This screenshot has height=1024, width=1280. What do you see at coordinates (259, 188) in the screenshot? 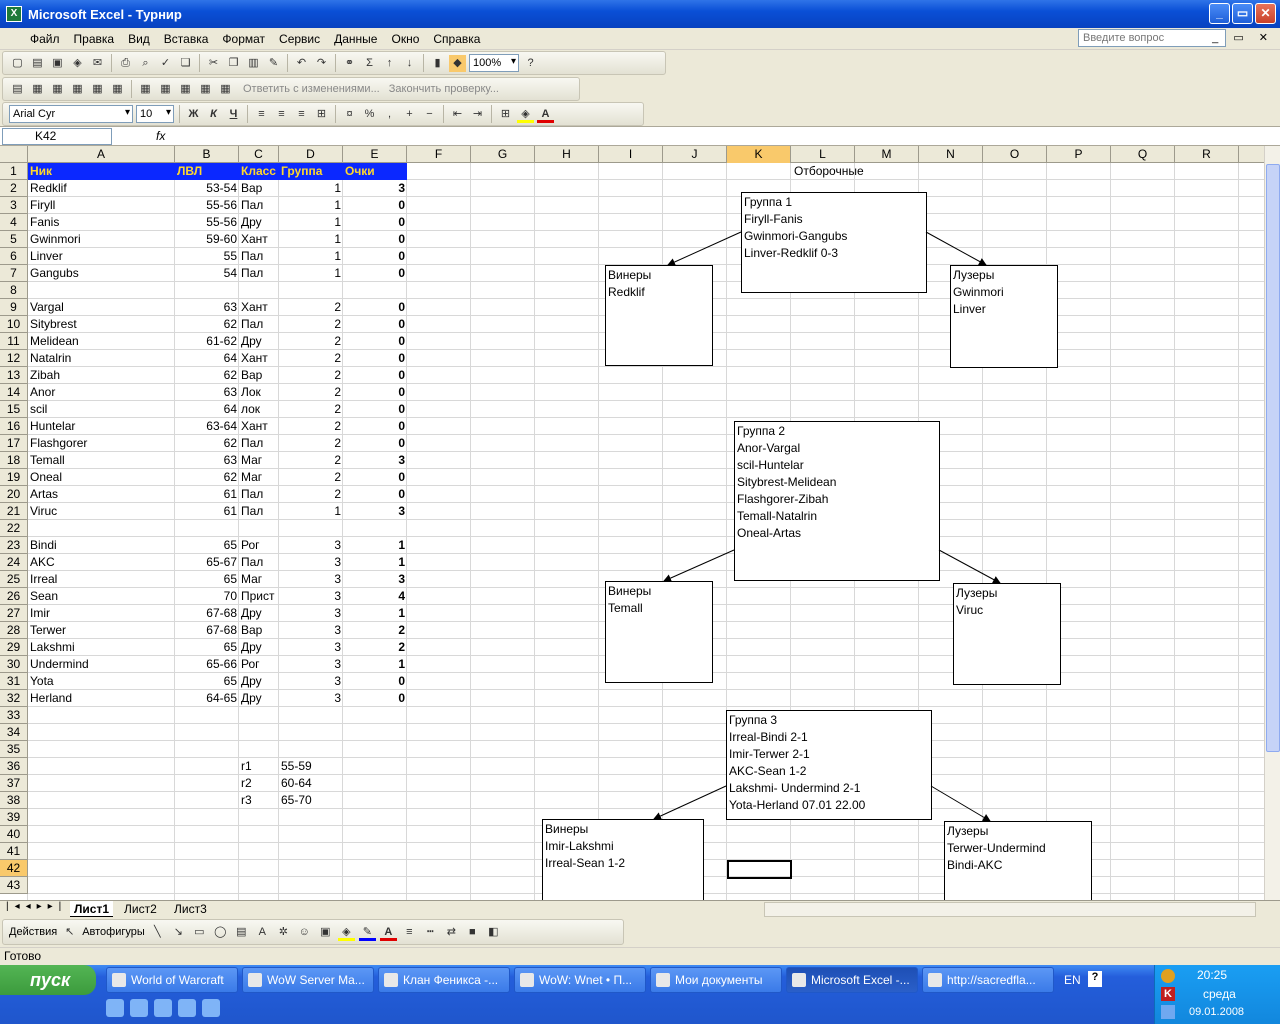
I see `player-class: Вар` at bounding box center [259, 188].